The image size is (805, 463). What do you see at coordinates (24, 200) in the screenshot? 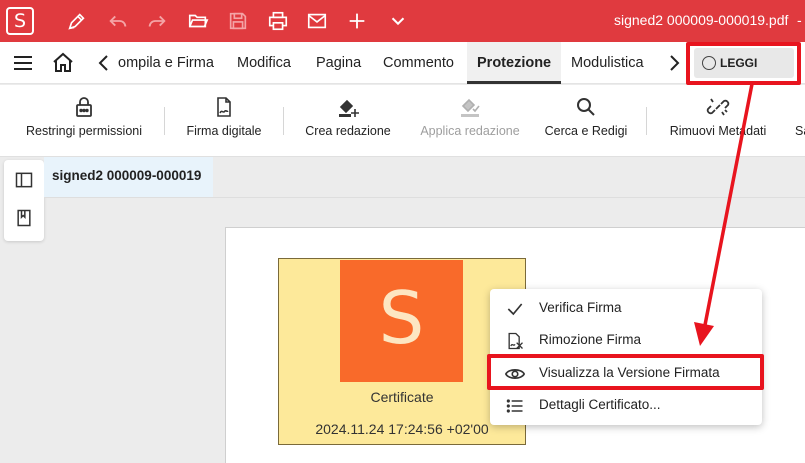
I see `side-panel-toolbar` at bounding box center [24, 200].